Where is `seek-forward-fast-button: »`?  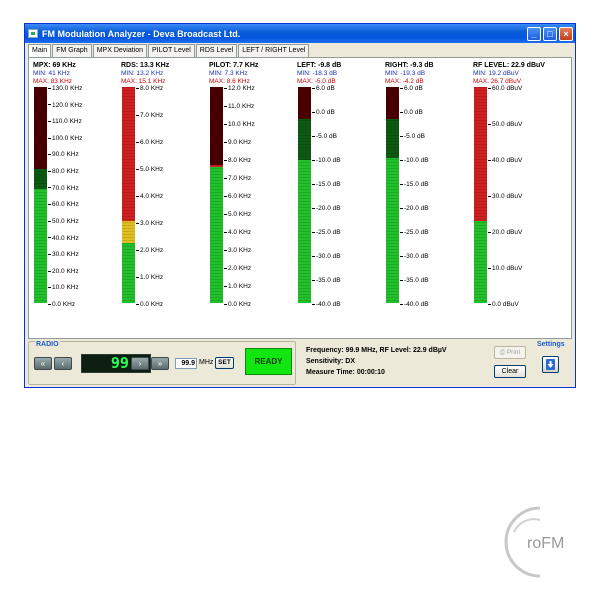
seek-forward-fast-button: » is located at coordinates (160, 363).